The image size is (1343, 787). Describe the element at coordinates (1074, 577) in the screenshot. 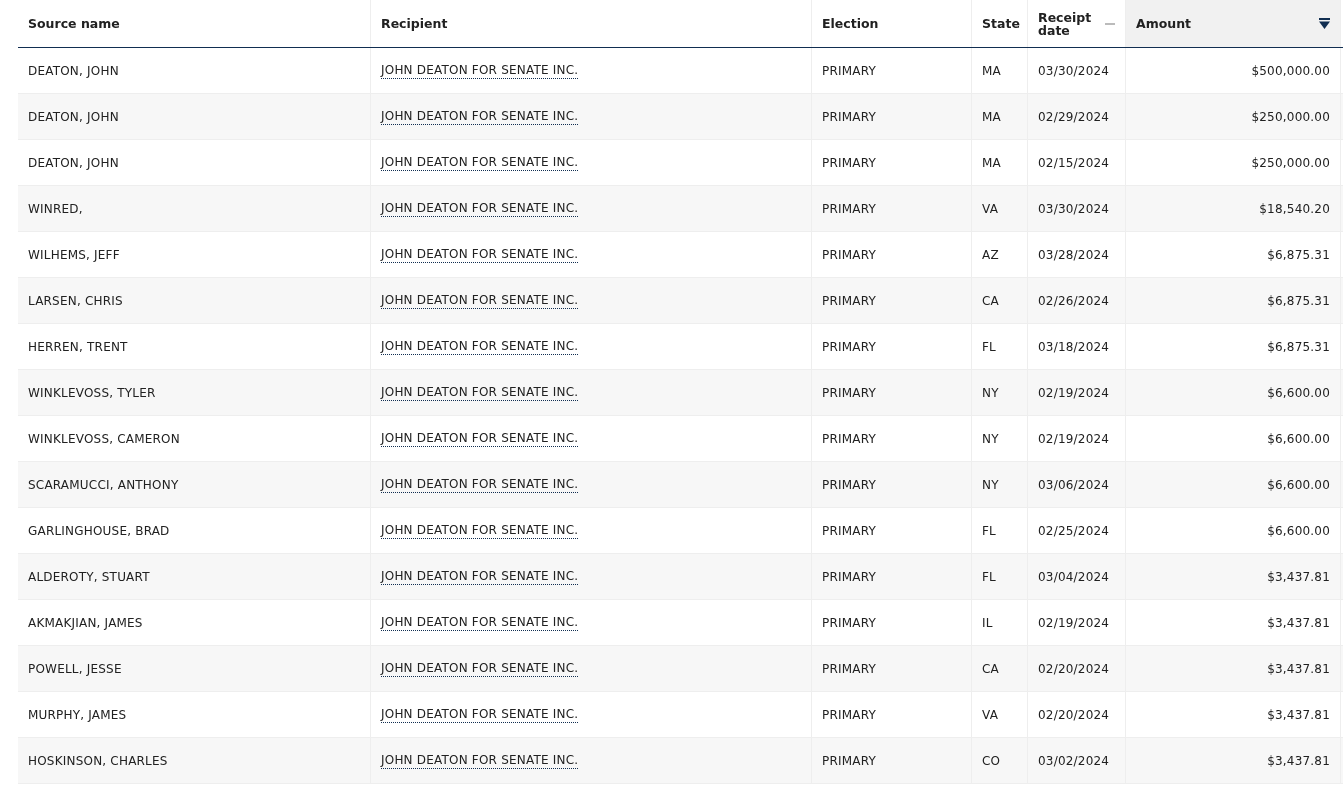

I see `table-cell-text: 03/04/2024` at that location.